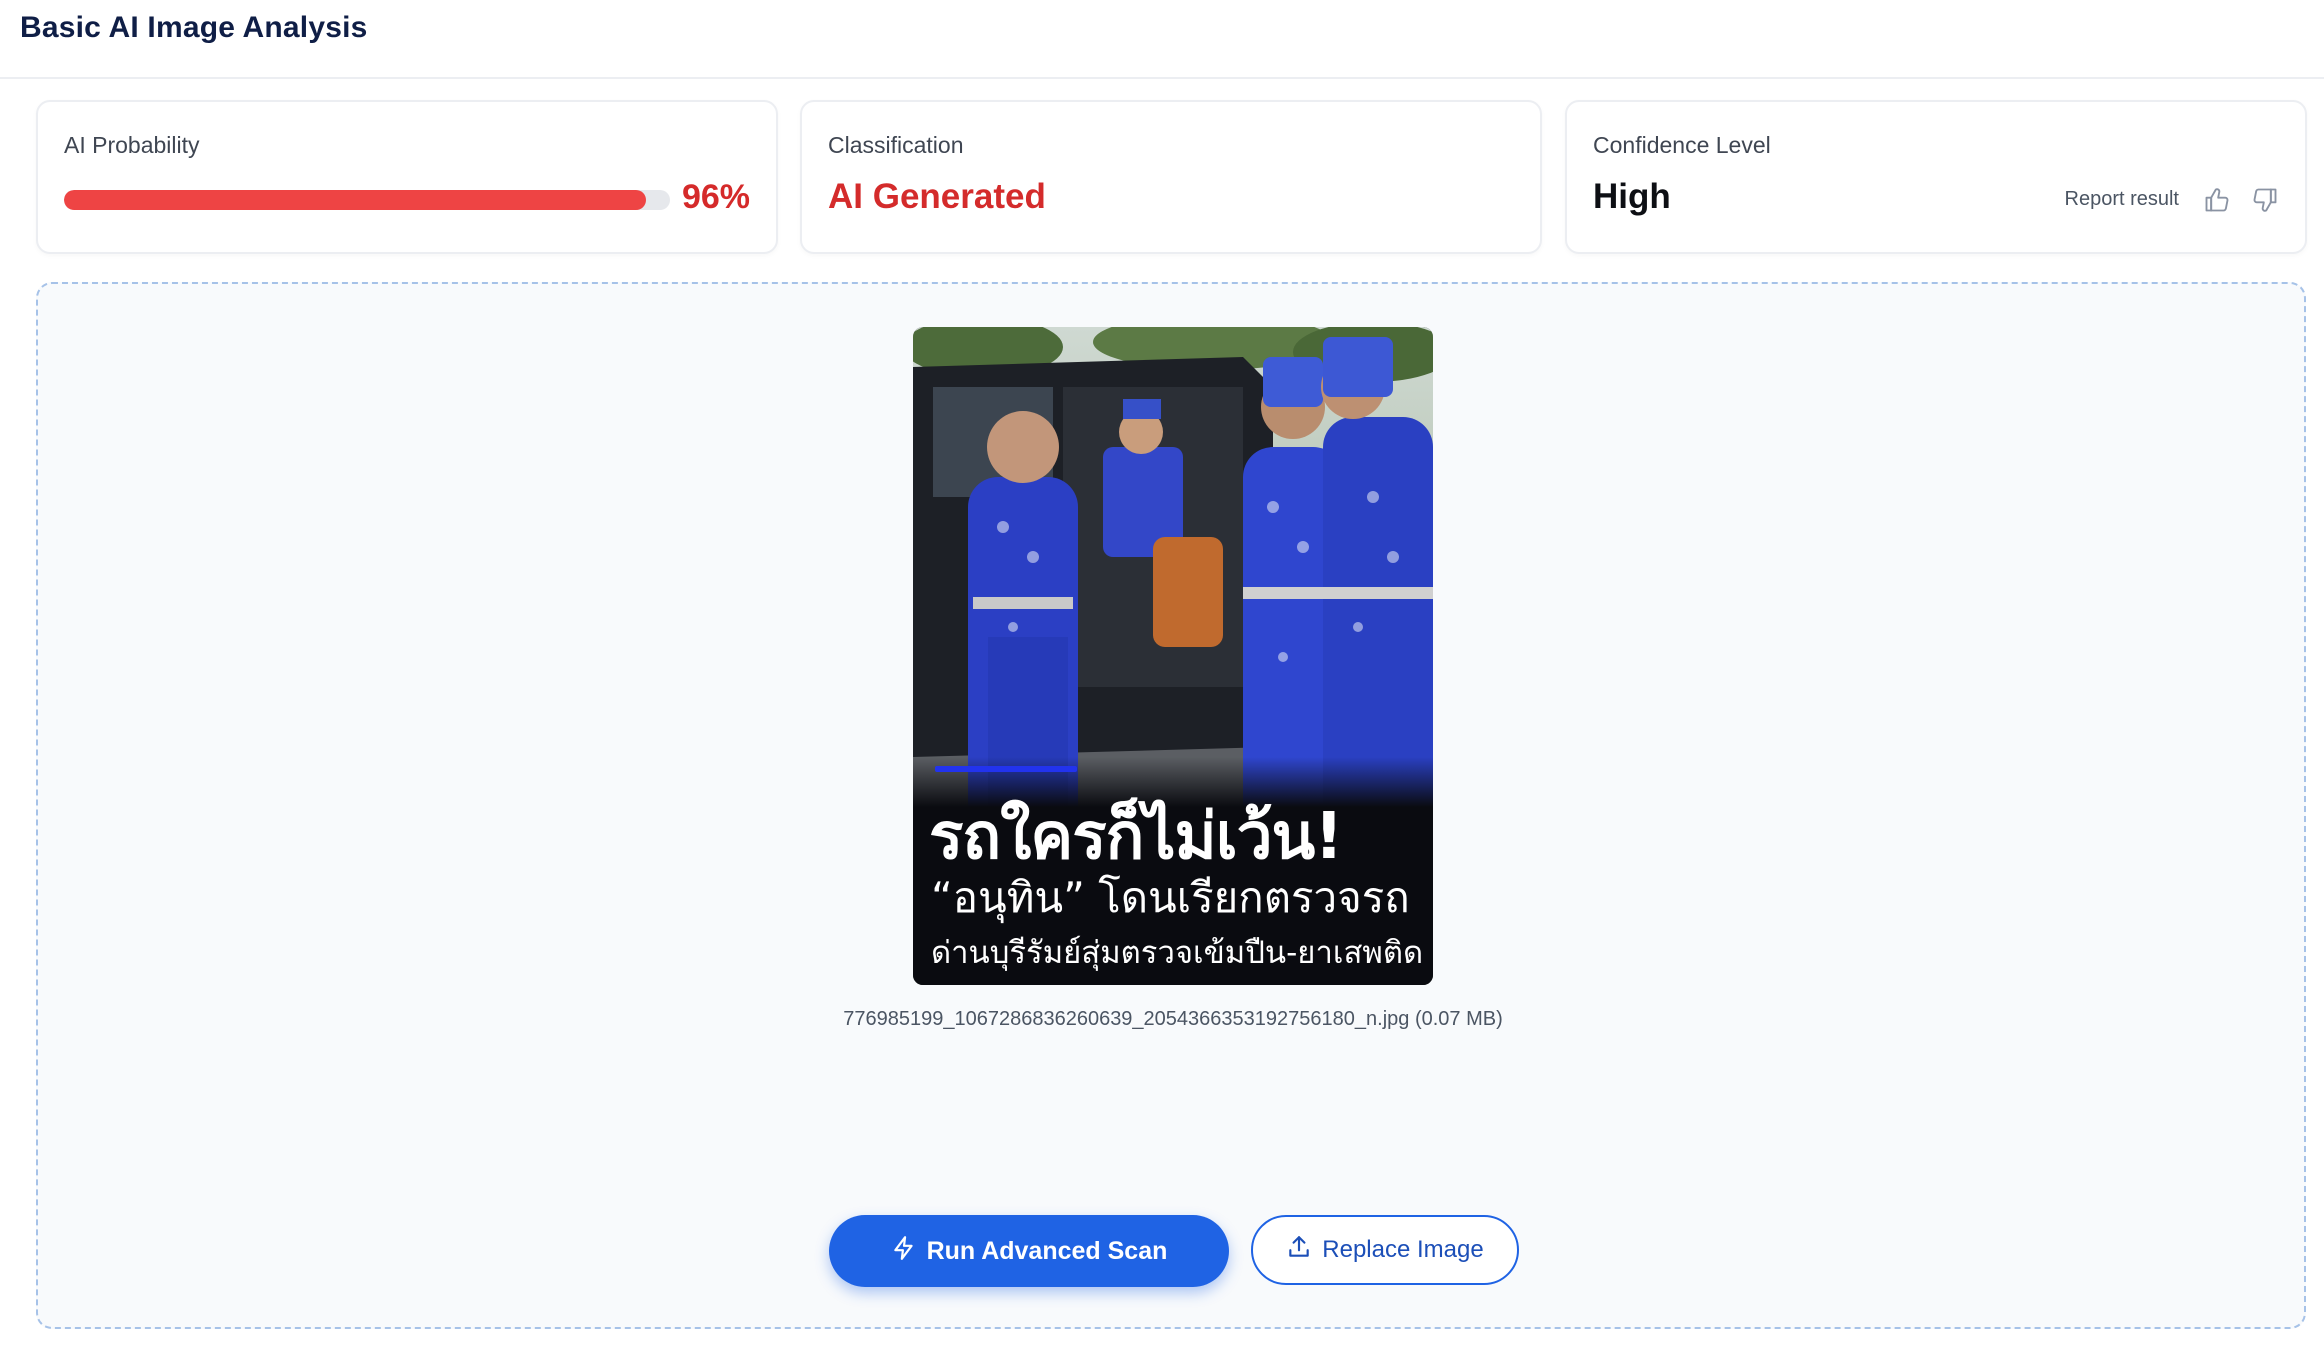 This screenshot has width=2324, height=1364. I want to click on file-size: (0.07 MB), so click(1458, 1019).